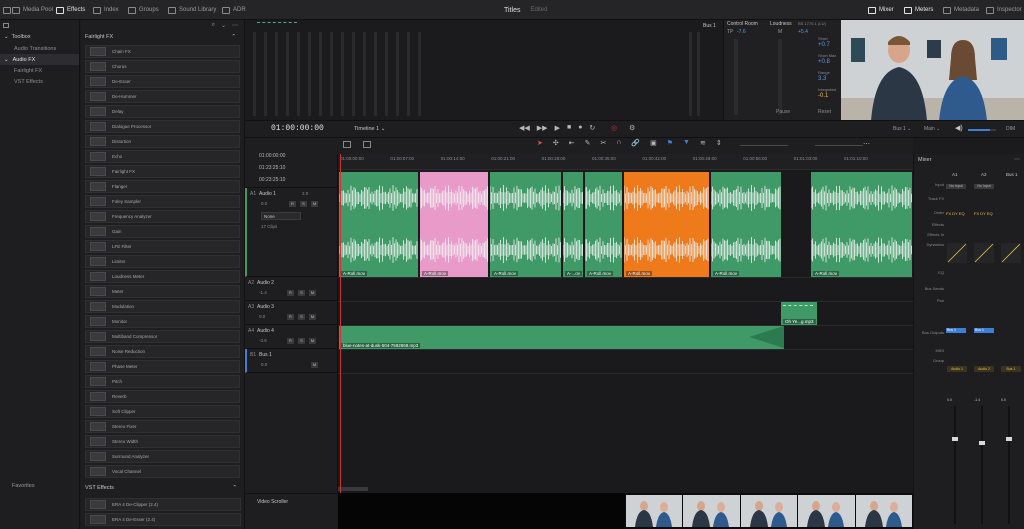  Describe the element at coordinates (340, 323) in the screenshot. I see `playhead` at that location.